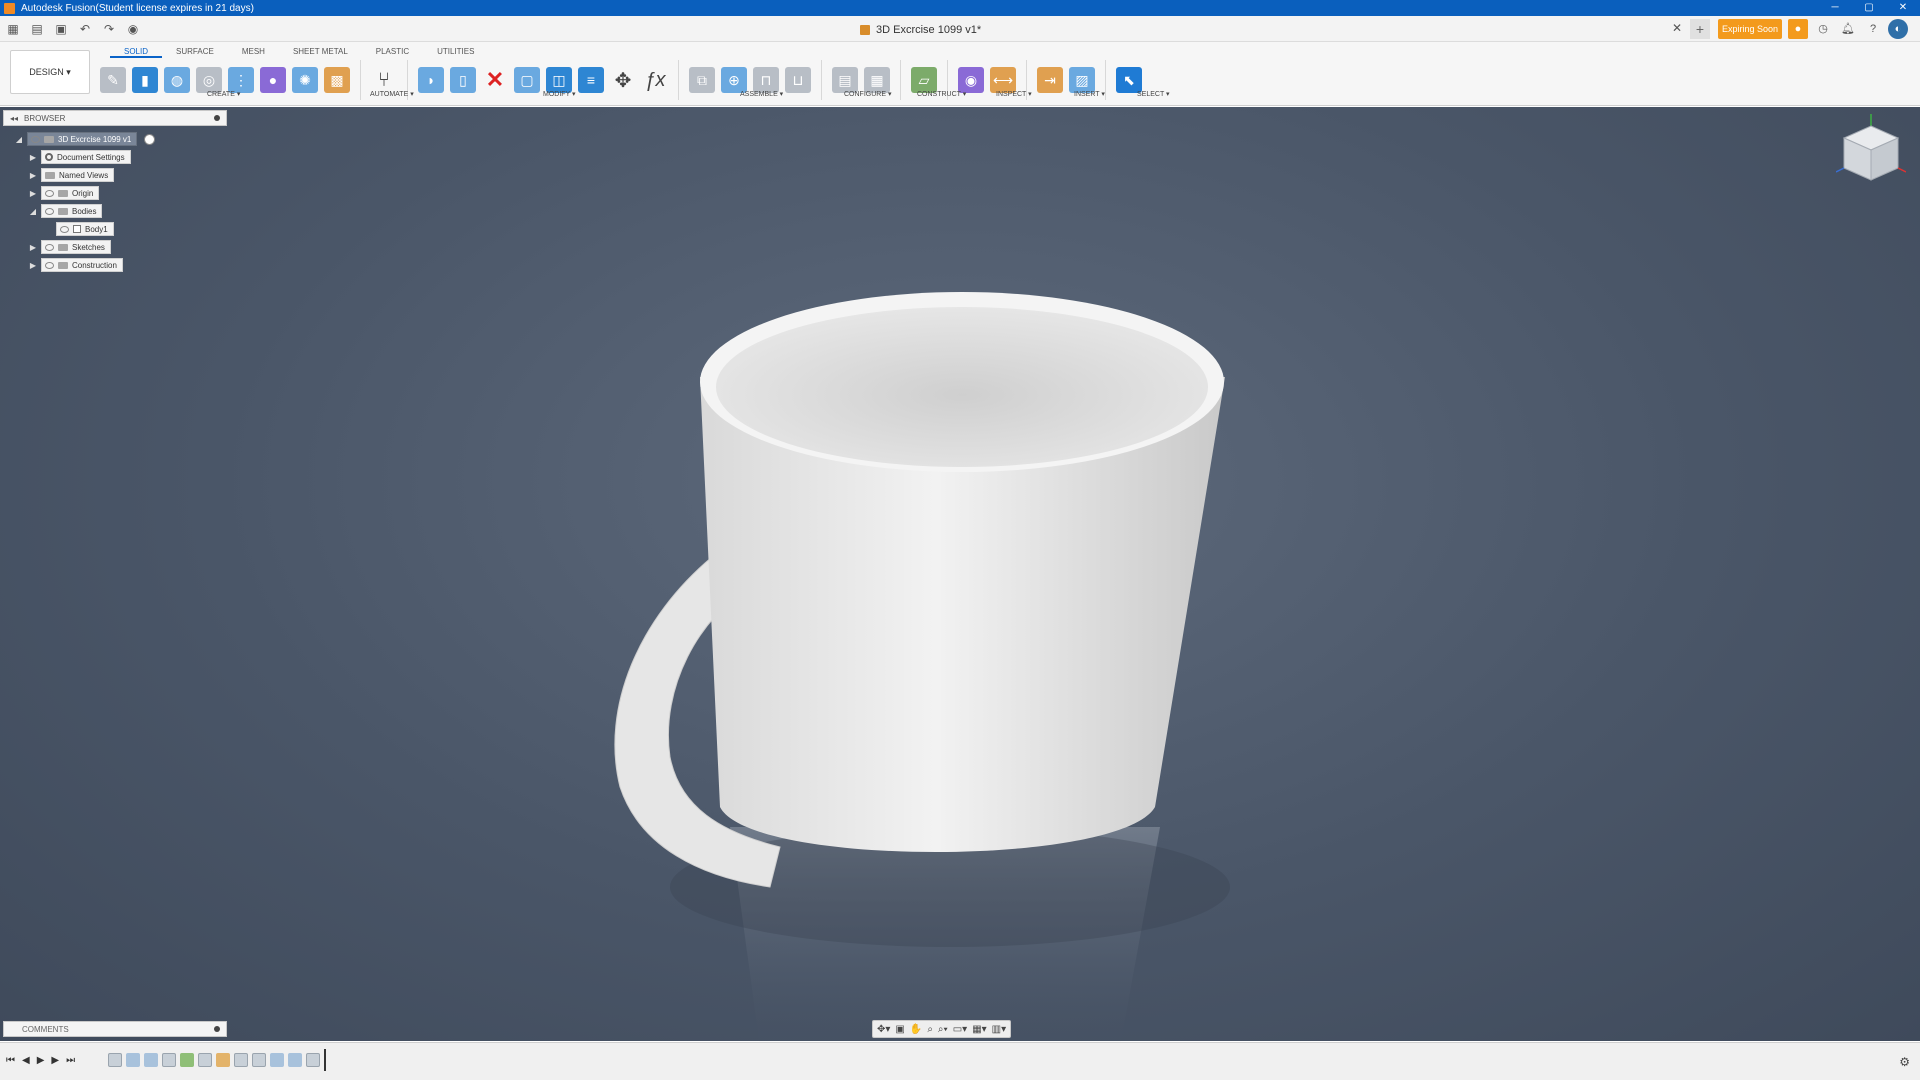 The width and height of the screenshot is (1920, 1080). Describe the element at coordinates (217, 1029) in the screenshot. I see `add-comment-icon` at that location.